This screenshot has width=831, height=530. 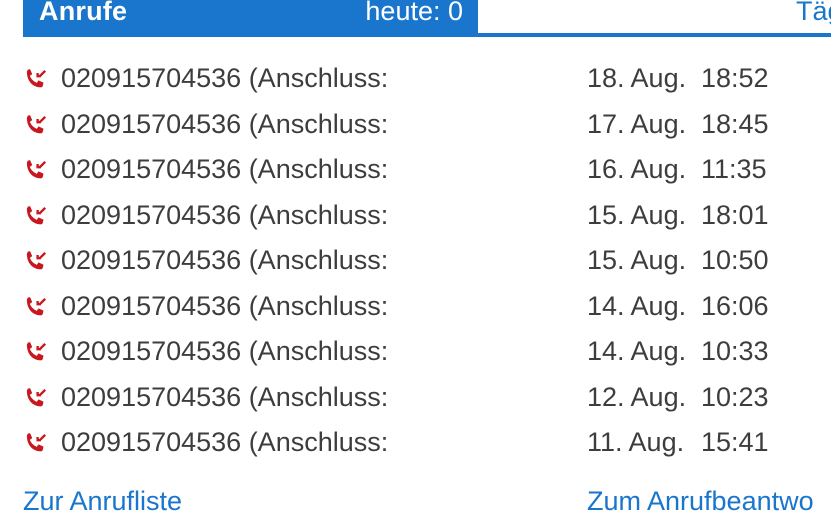 What do you see at coordinates (250, 18) in the screenshot?
I see `calls-panel-header: Anrufe heute: 0` at bounding box center [250, 18].